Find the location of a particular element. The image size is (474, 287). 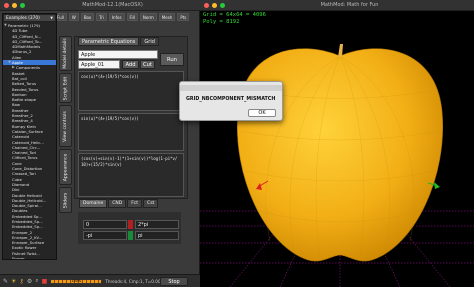

box-button: Box is located at coordinates (87, 17).